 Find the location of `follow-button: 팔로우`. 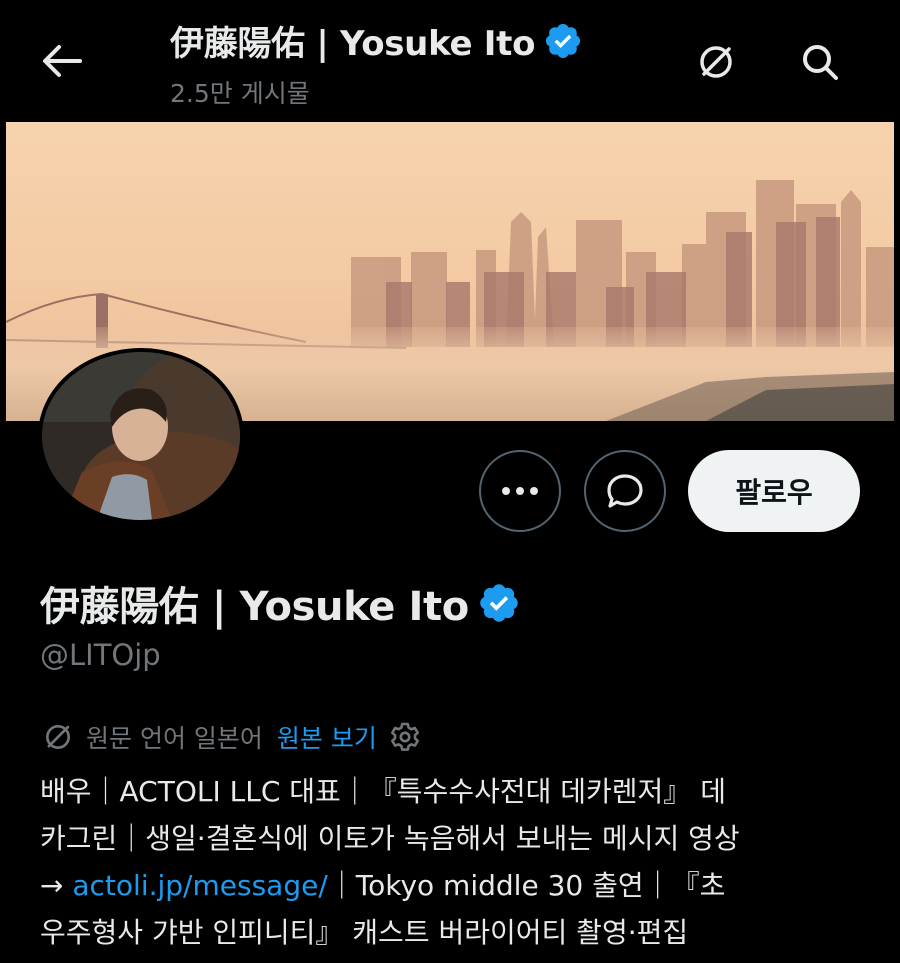

follow-button: 팔로우 is located at coordinates (774, 491).